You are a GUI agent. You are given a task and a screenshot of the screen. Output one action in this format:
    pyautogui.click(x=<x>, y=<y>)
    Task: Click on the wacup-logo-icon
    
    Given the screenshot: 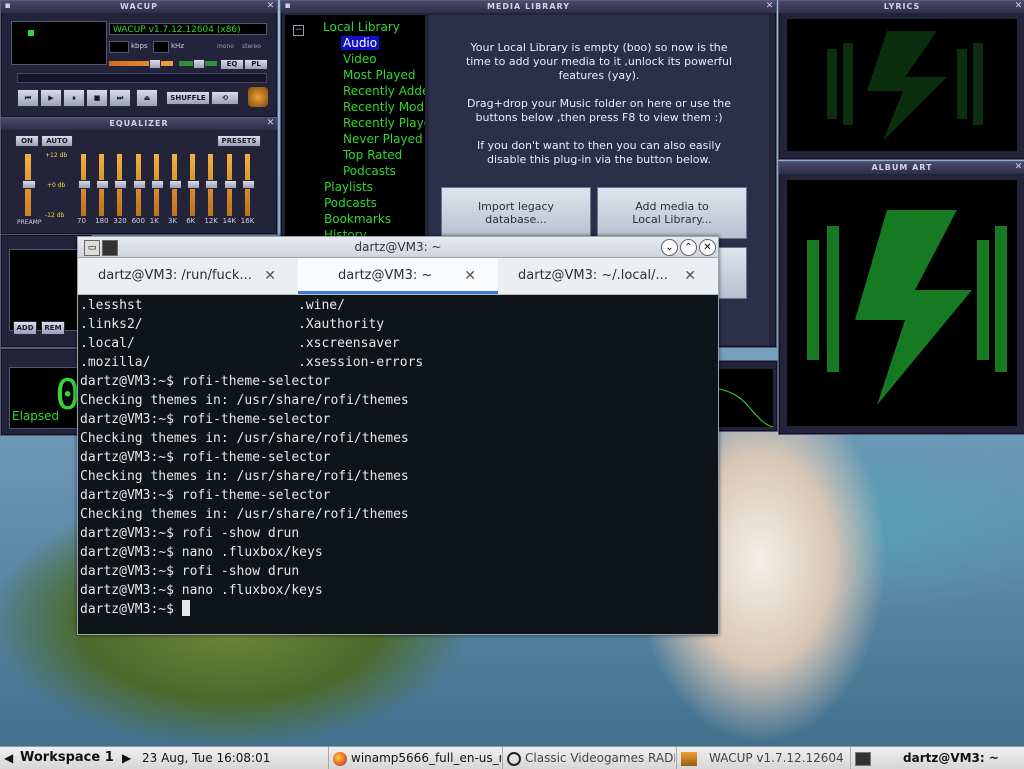 What is the action you would take?
    pyautogui.click(x=258, y=97)
    